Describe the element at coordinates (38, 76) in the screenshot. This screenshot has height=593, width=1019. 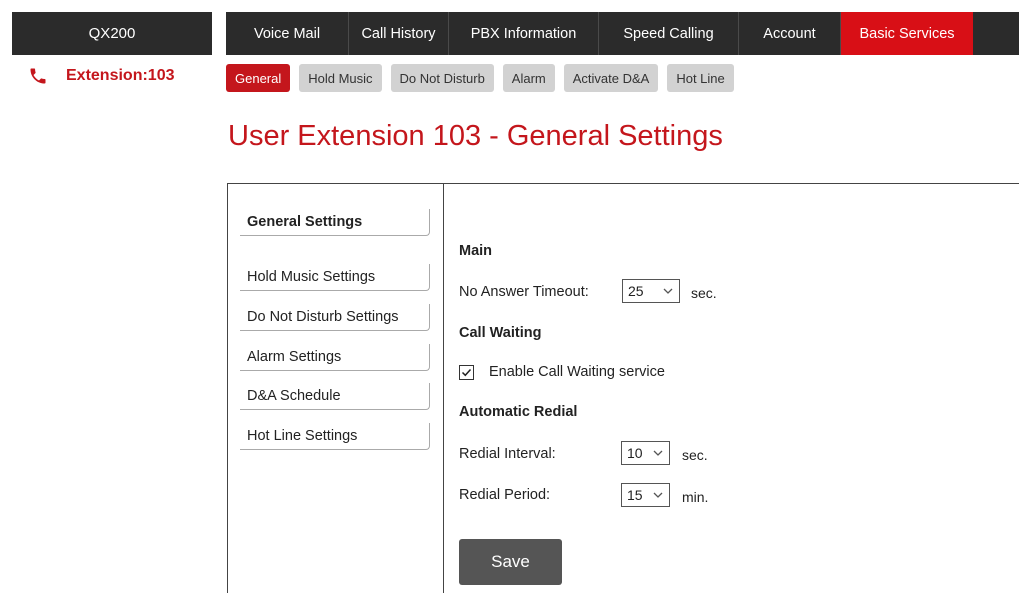
I see `phone-icon` at that location.